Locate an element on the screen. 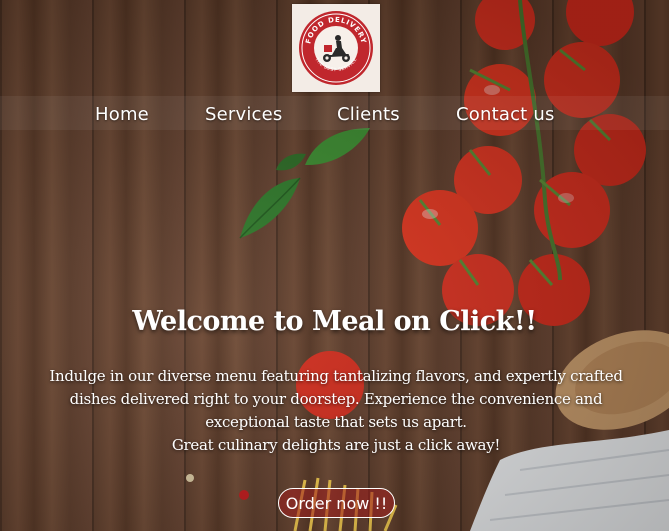  hero-title: Welcome to Meal on Click!! is located at coordinates (334, 321).